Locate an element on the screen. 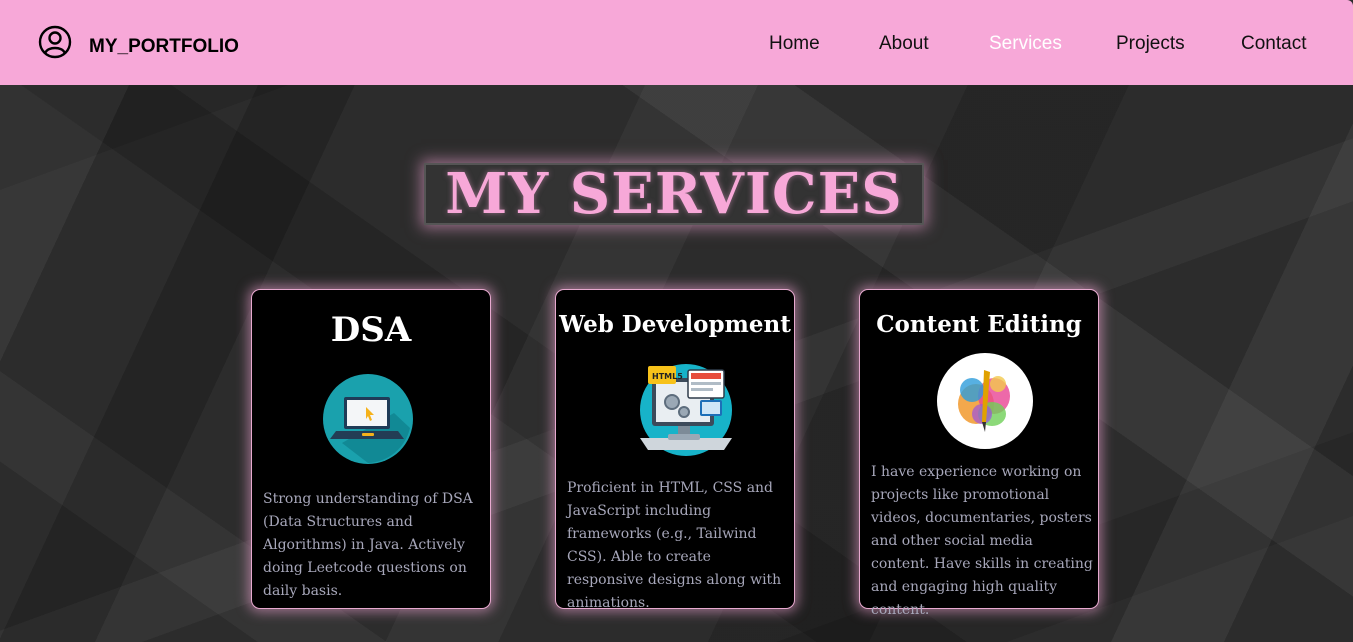 Image resolution: width=1353 pixels, height=642 pixels. nav-about: About is located at coordinates (904, 44).